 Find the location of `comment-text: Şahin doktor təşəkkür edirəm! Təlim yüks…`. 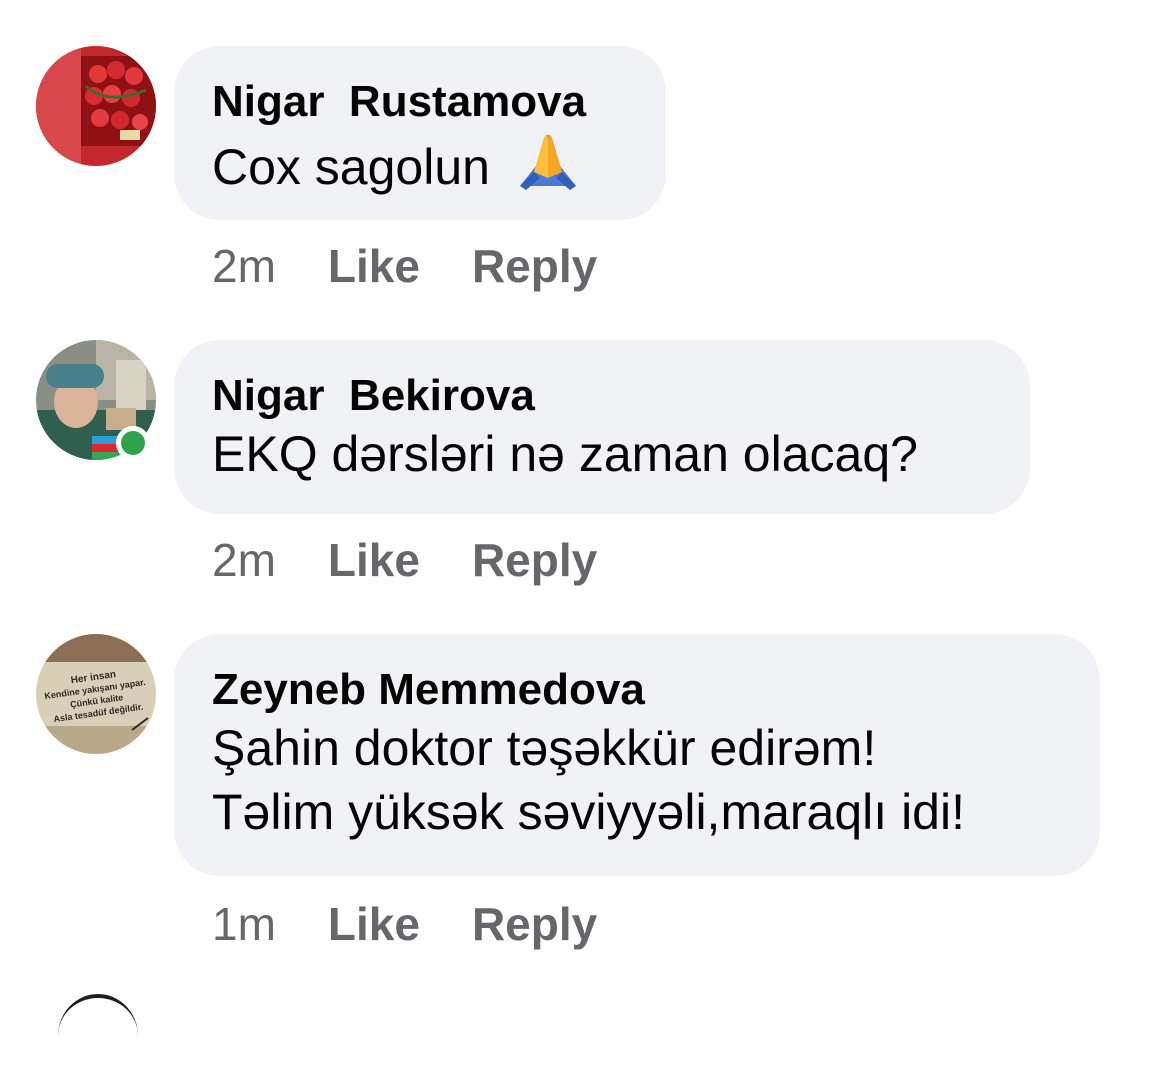

comment-text: Şahin doktor təşəkkür edirəm! Təlim yüks… is located at coordinates (637, 780).